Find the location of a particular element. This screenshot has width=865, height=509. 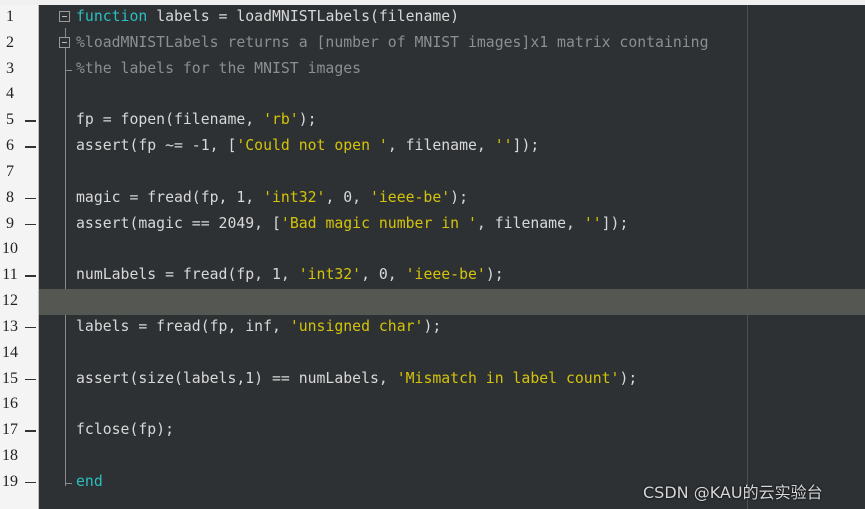

string-token: 'Bad magic number in ' is located at coordinates (378, 223).